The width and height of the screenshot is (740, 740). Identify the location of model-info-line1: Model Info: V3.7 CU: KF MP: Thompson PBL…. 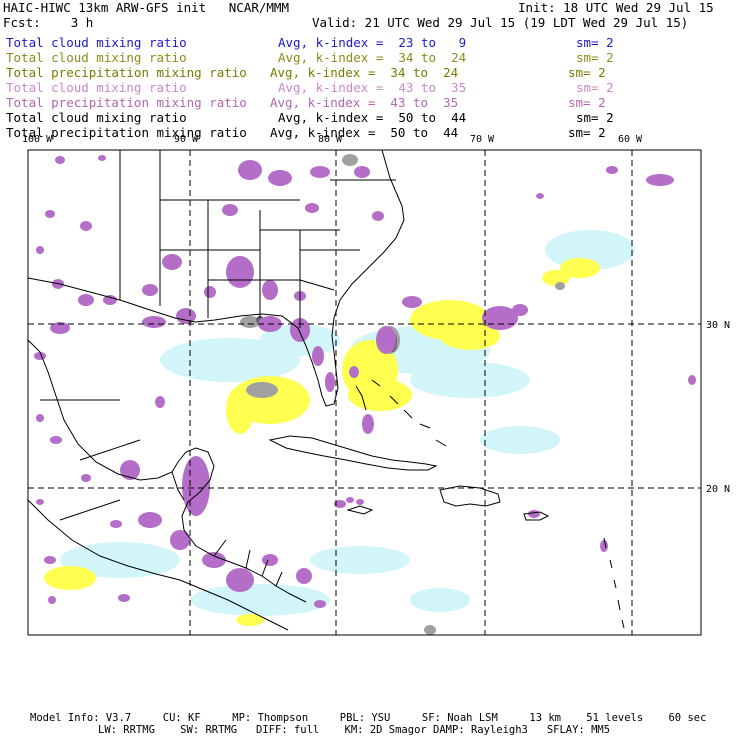
(368, 718).